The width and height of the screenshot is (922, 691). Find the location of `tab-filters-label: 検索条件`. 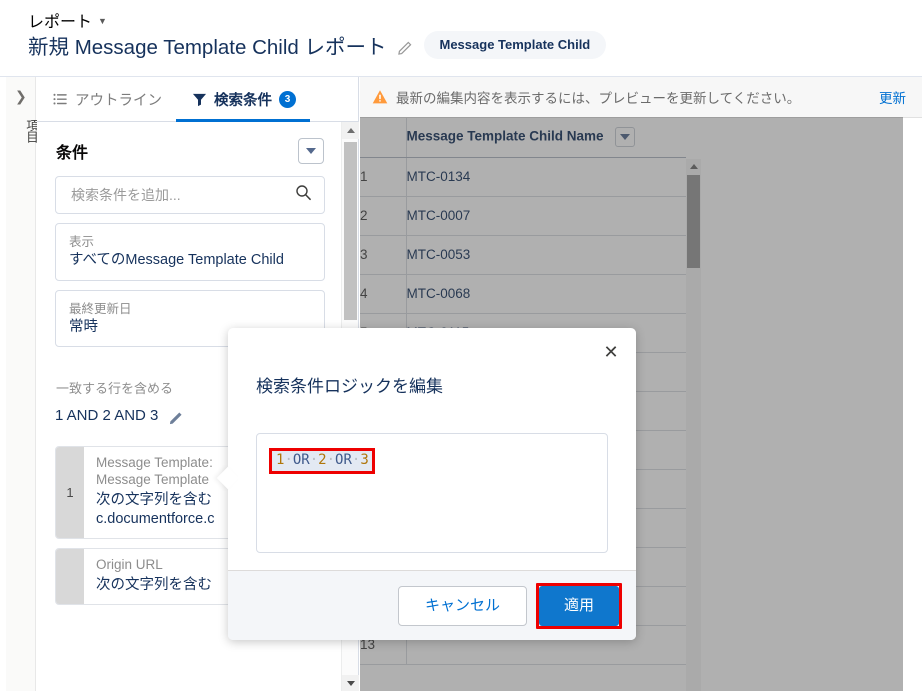

tab-filters-label: 検索条件 is located at coordinates (243, 100).